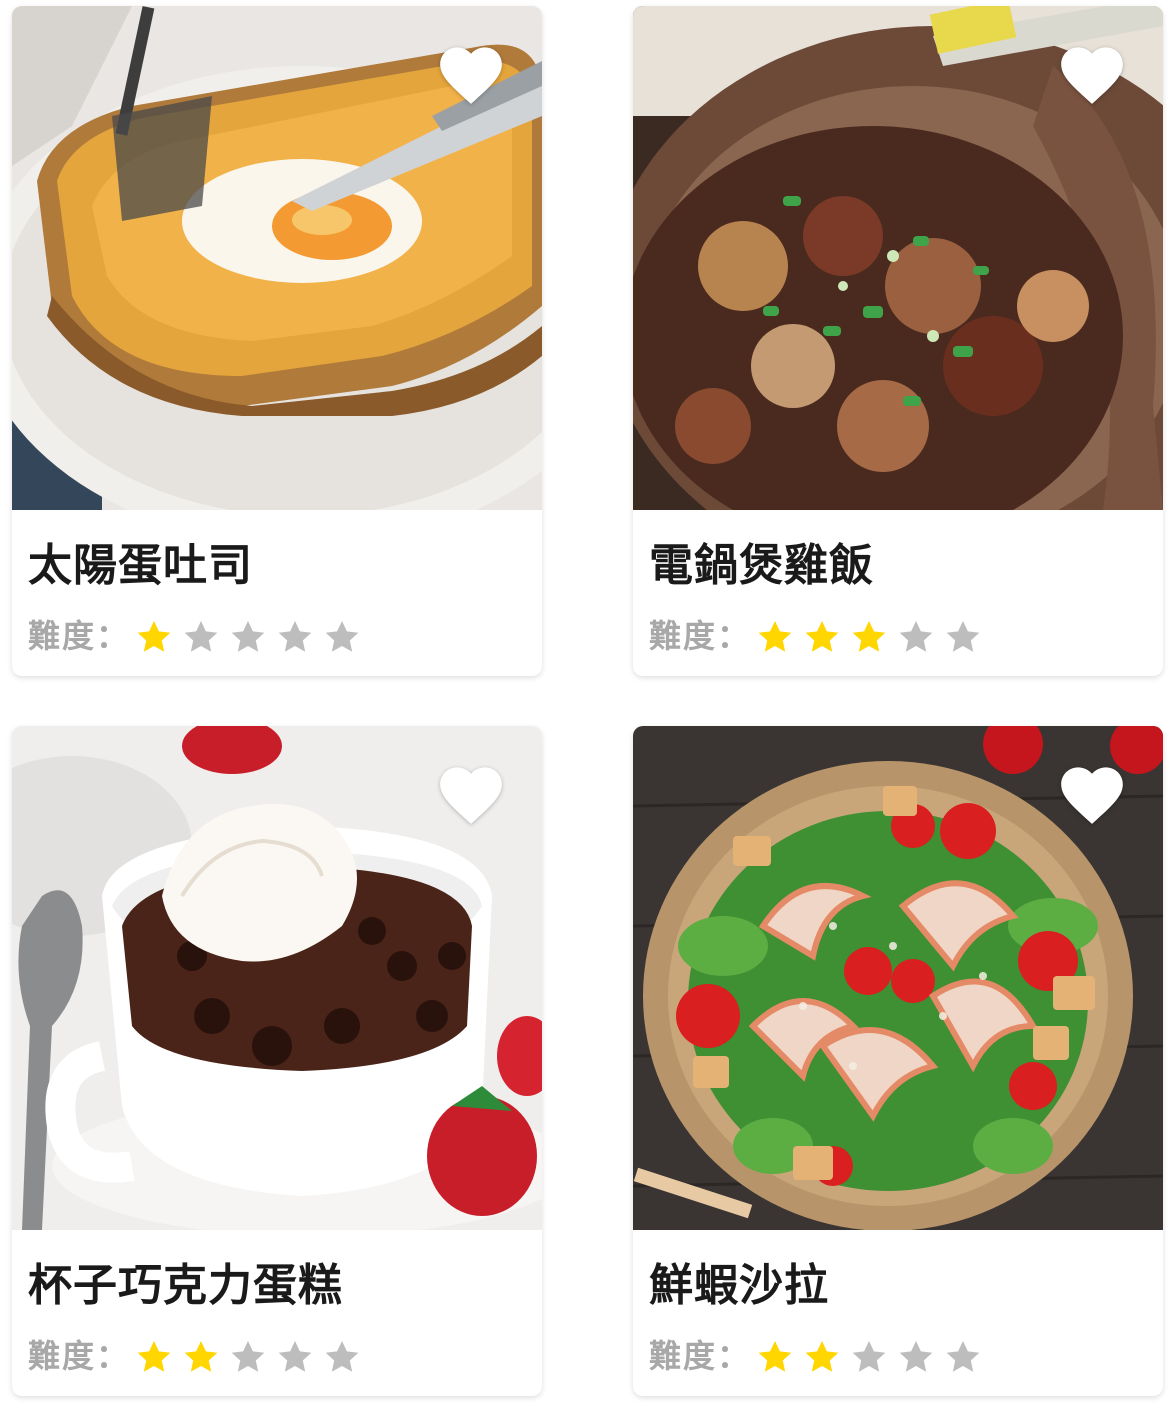 This screenshot has height=1416, width=1176. Describe the element at coordinates (761, 565) in the screenshot. I see `recipe-title: 電鍋煲雞飯` at that location.